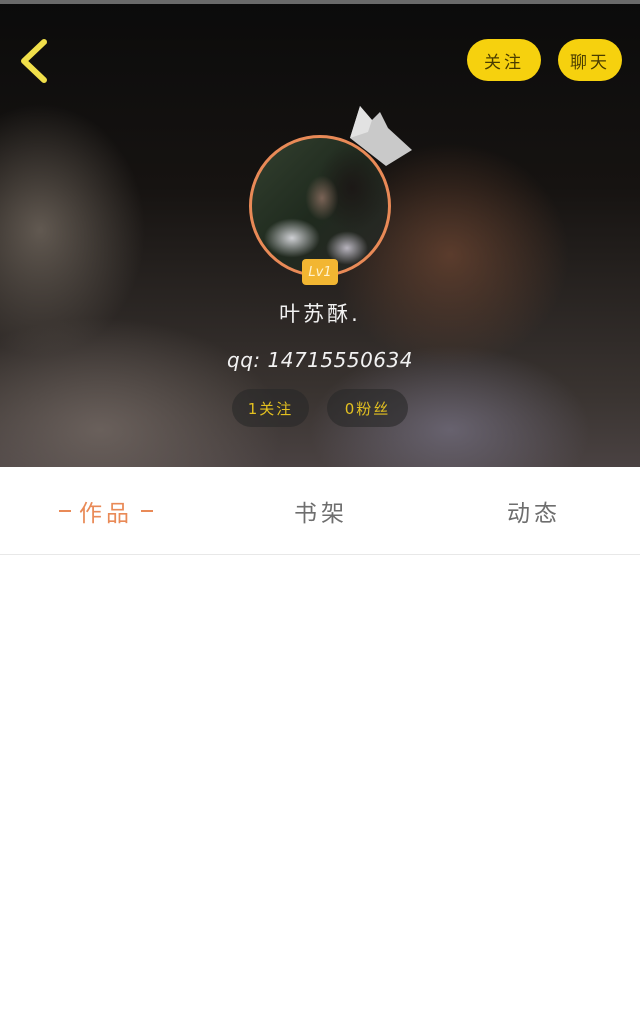 Image resolution: width=640 pixels, height=1032 pixels. What do you see at coordinates (534, 513) in the screenshot?
I see `tab-activity-label: 动态` at bounding box center [534, 513].